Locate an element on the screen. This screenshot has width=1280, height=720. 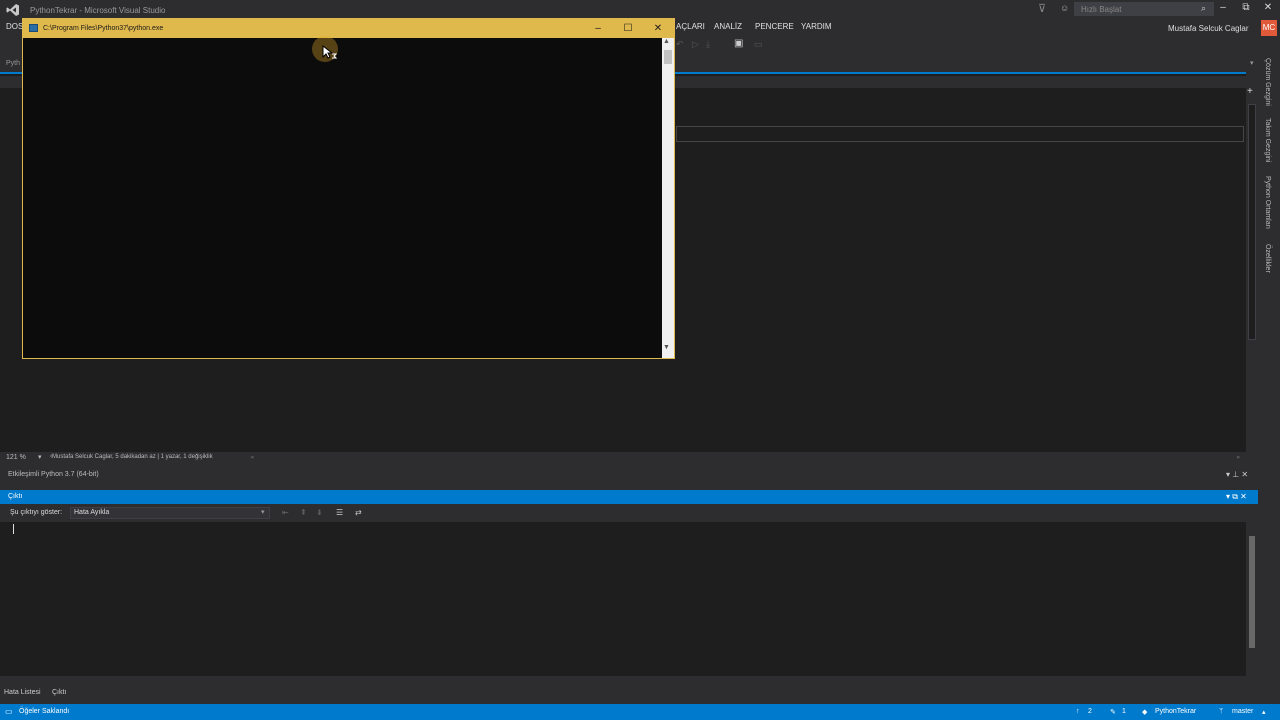
menu-item-file-partial: DOS is located at coordinates (14, 26).